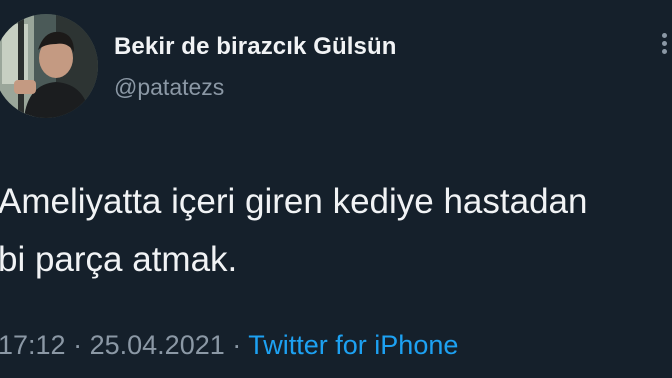  What do you see at coordinates (229, 345) in the screenshot?
I see `tweet-meta: 17:12 · 25.04.2021 · Twitter for iPhone` at bounding box center [229, 345].